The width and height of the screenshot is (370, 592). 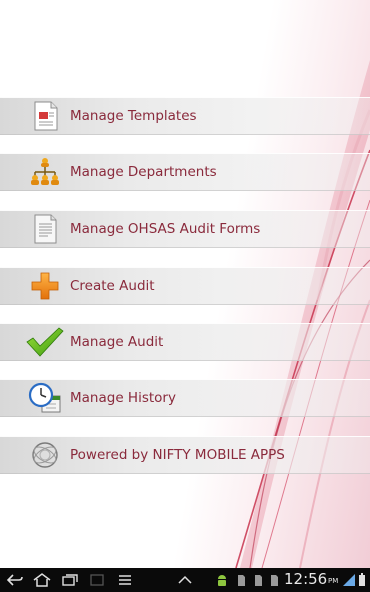 I want to click on menu-item-label: Create Audit, so click(x=112, y=286).